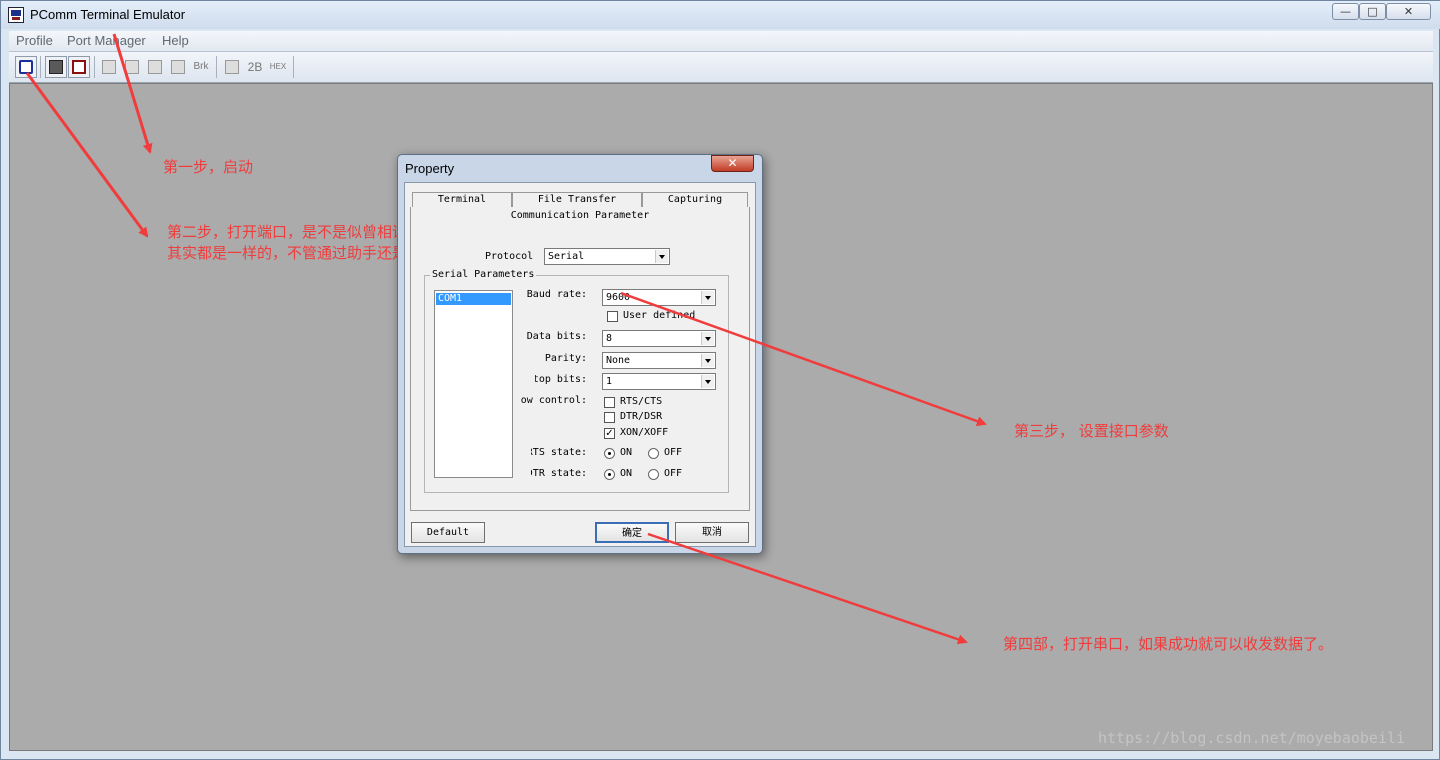 The width and height of the screenshot is (1440, 760). What do you see at coordinates (803, 358) in the screenshot?
I see `arrow-step3` at bounding box center [803, 358].